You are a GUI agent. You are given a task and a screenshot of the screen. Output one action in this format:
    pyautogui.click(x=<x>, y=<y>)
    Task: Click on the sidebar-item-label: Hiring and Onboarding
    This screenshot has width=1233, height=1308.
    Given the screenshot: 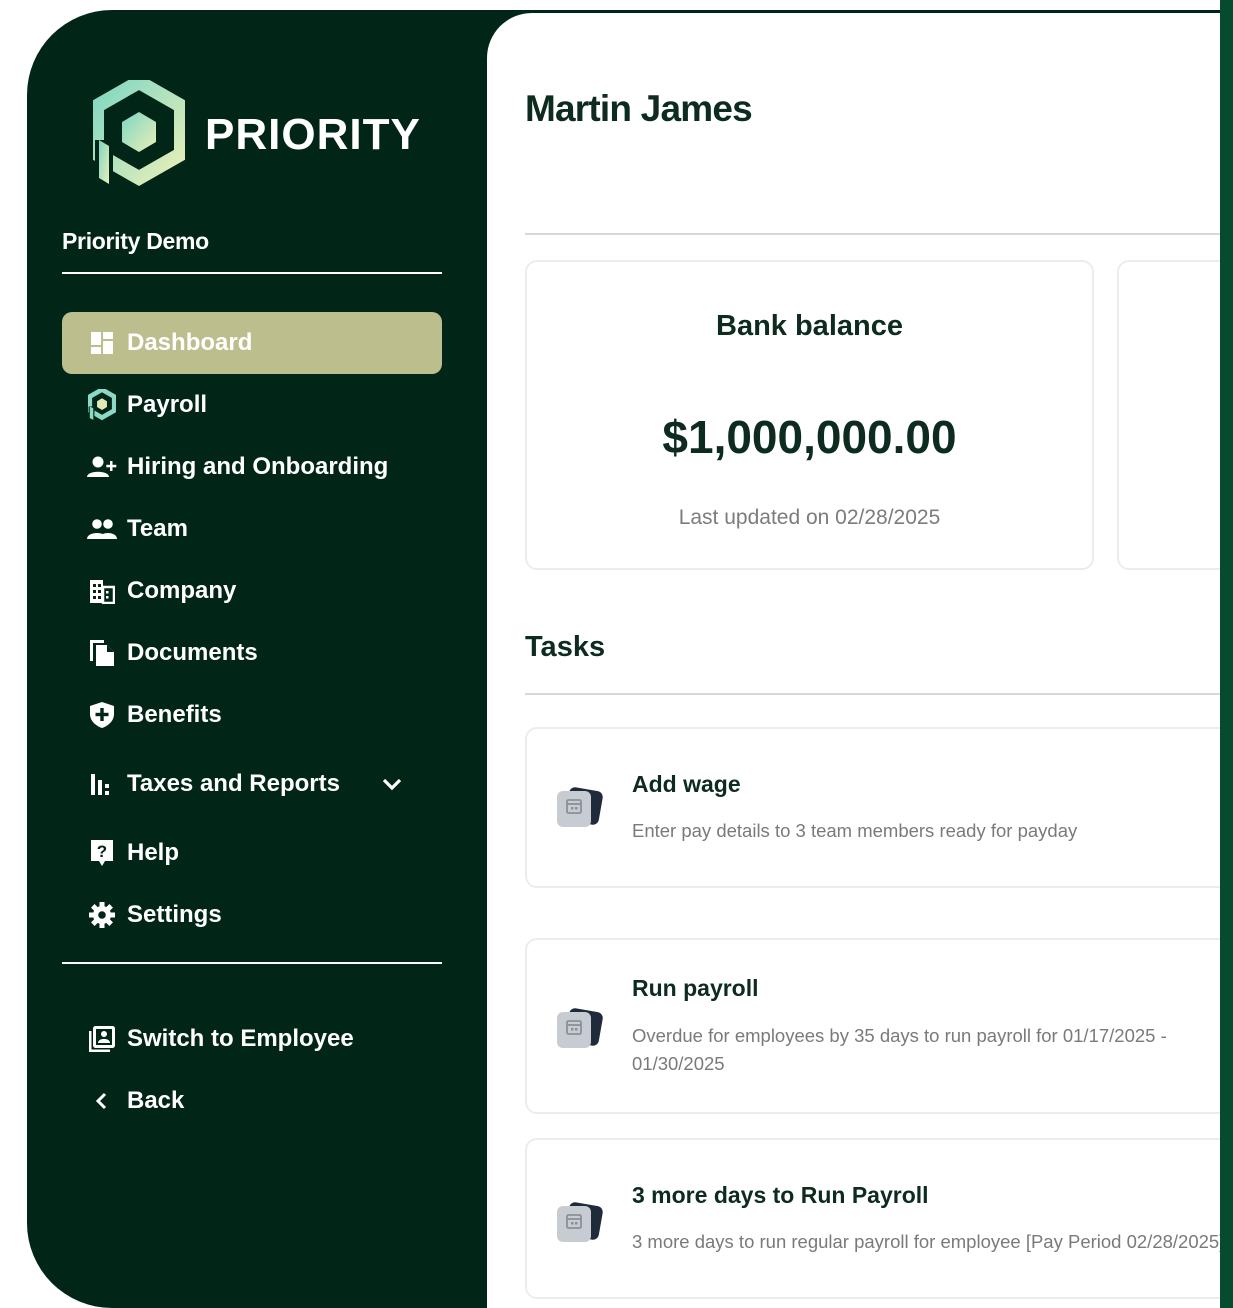 What is the action you would take?
    pyautogui.click(x=258, y=466)
    